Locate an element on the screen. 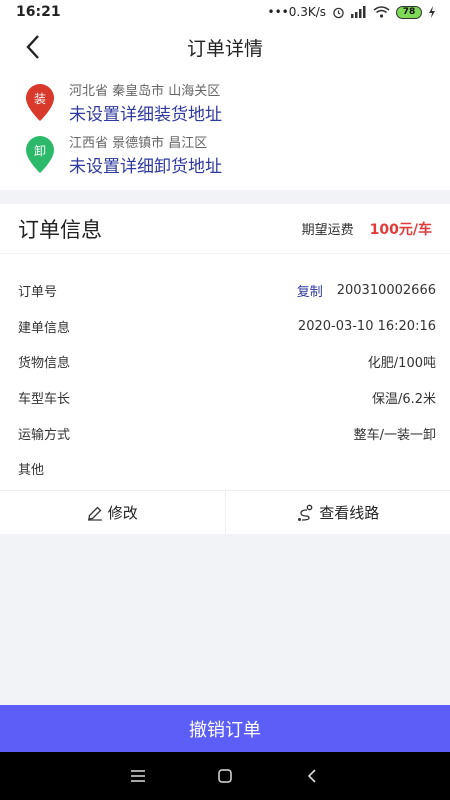 Image resolution: width=450 pixels, height=800 pixels. battery-icon: 78 is located at coordinates (409, 12).